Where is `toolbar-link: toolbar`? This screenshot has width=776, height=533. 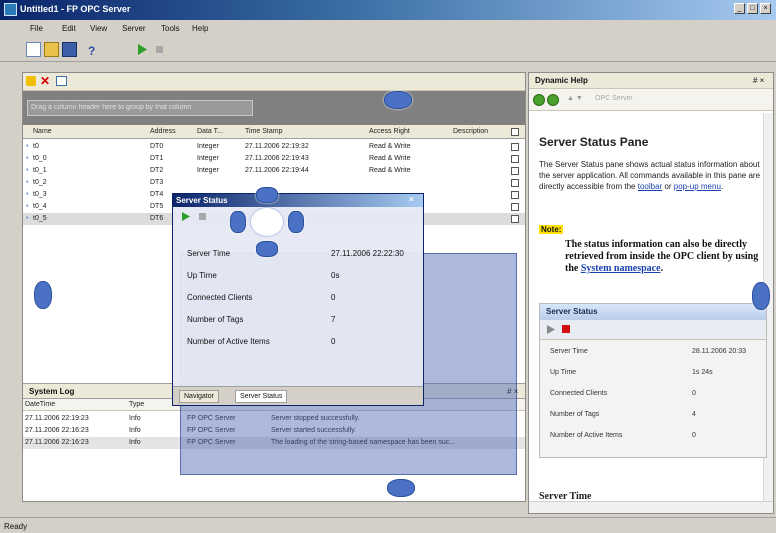
toolbar-link: toolbar is located at coordinates (650, 186).